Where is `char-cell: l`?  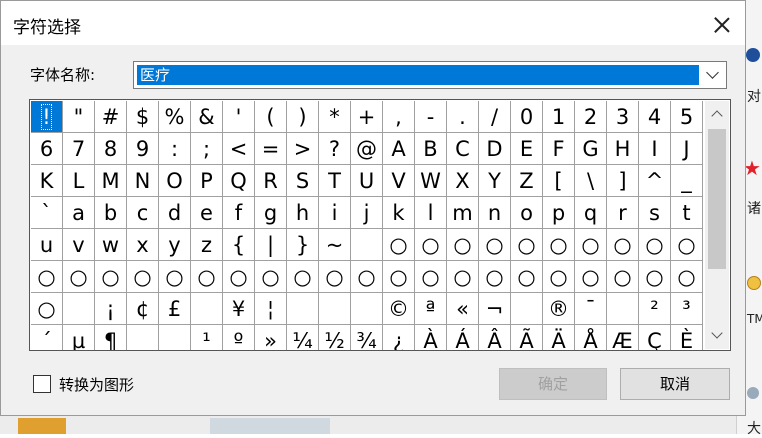
char-cell: l is located at coordinates (431, 213).